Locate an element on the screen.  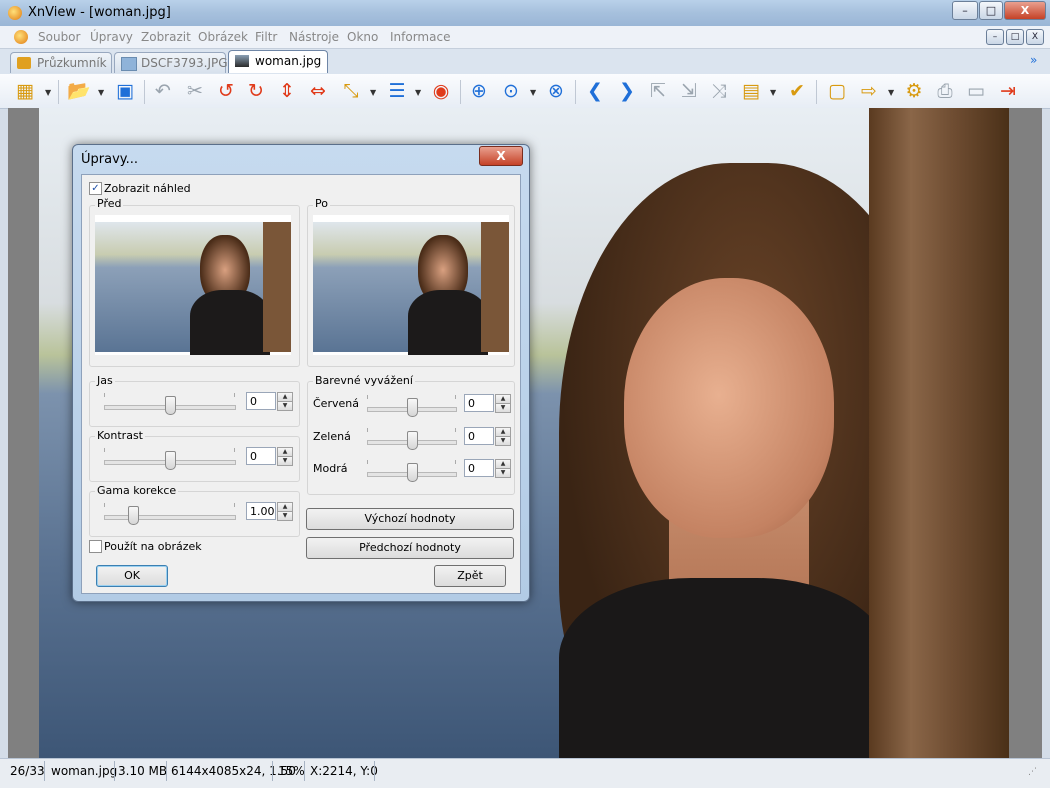
chevron-right-icon: » is located at coordinates (1033, 60).